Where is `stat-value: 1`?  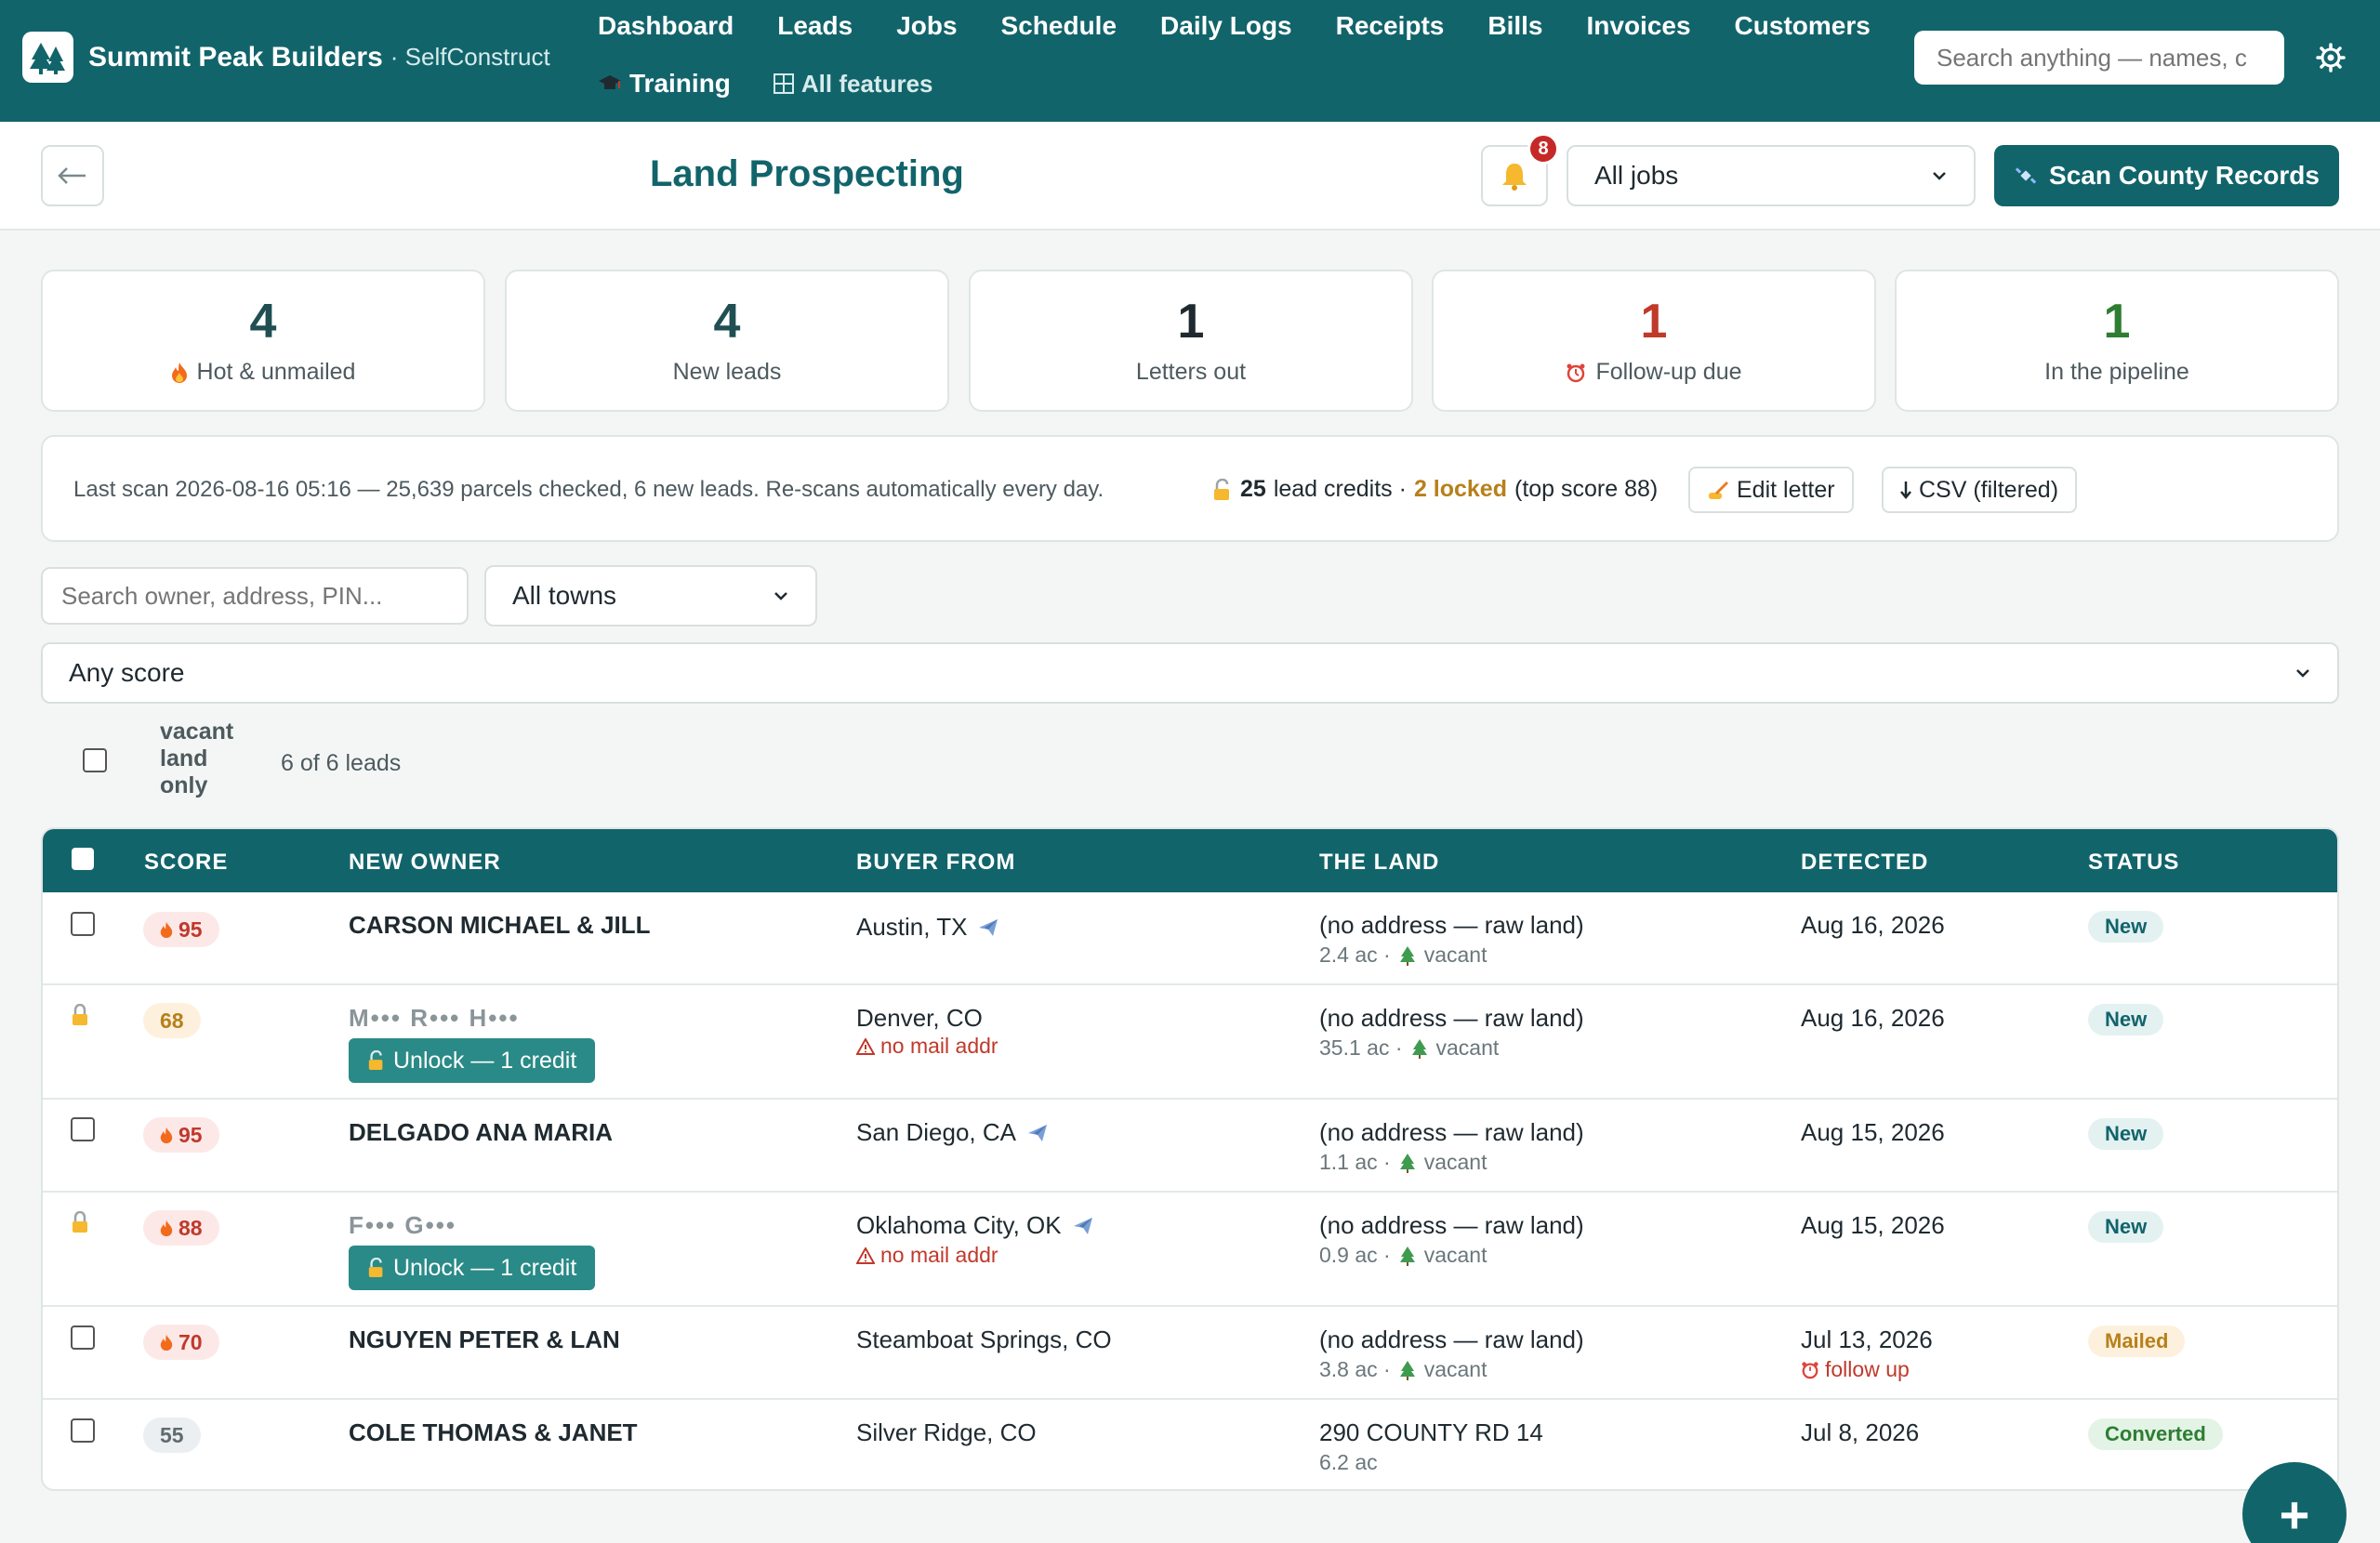
stat-value: 1 is located at coordinates (1654, 322).